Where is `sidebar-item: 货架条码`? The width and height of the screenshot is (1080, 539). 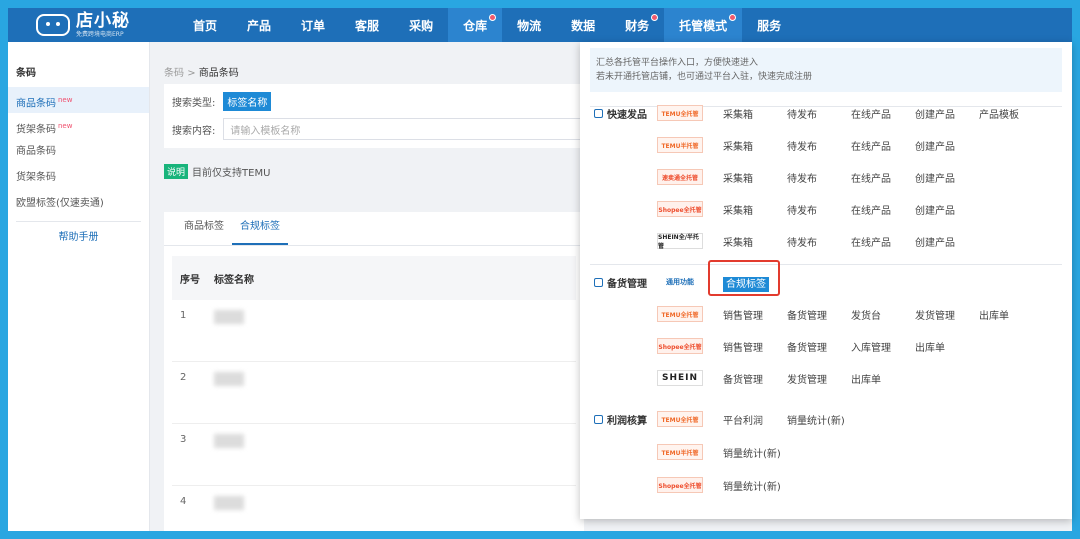
sidebar-item: 货架条码 is located at coordinates (78, 178).